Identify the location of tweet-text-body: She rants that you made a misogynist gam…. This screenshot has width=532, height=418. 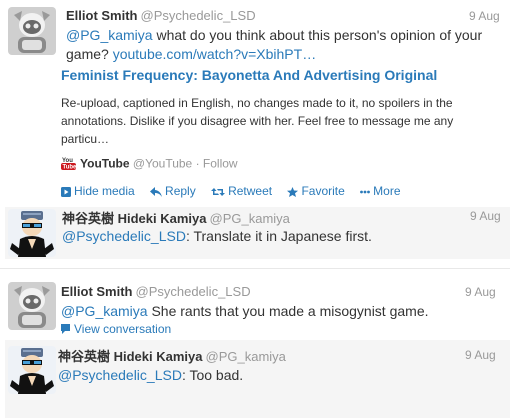
(288, 311).